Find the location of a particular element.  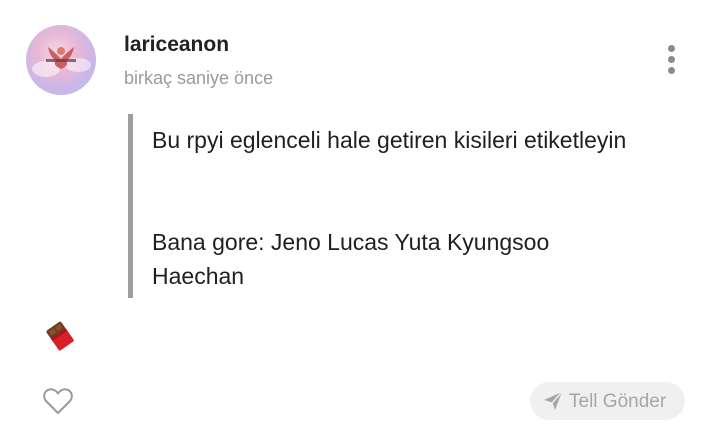

avatar is located at coordinates (61, 60).